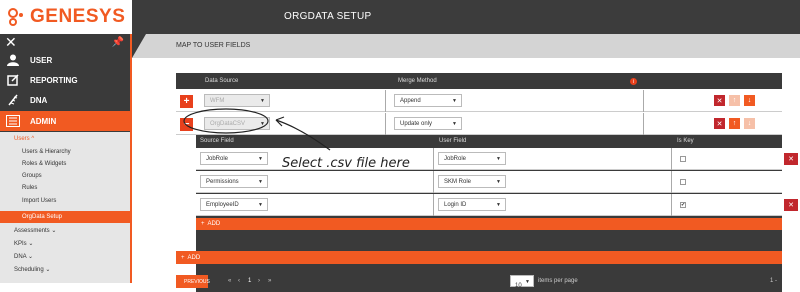 This screenshot has height=292, width=800. I want to click on sidebar-item-label: REPORTING, so click(54, 80).